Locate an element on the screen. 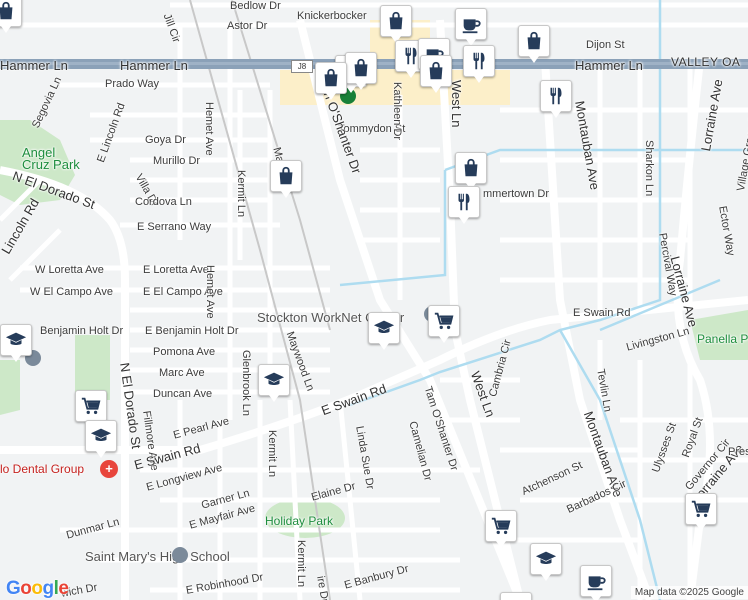 Image resolution: width=748 pixels, height=600 pixels. street-pres: Pres is located at coordinates (738, 452).